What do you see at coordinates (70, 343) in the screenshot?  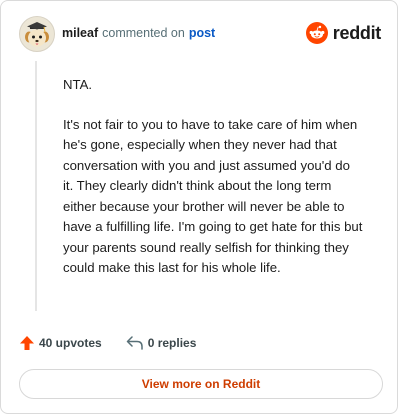 I see `upvote-count: 40 upvotes` at bounding box center [70, 343].